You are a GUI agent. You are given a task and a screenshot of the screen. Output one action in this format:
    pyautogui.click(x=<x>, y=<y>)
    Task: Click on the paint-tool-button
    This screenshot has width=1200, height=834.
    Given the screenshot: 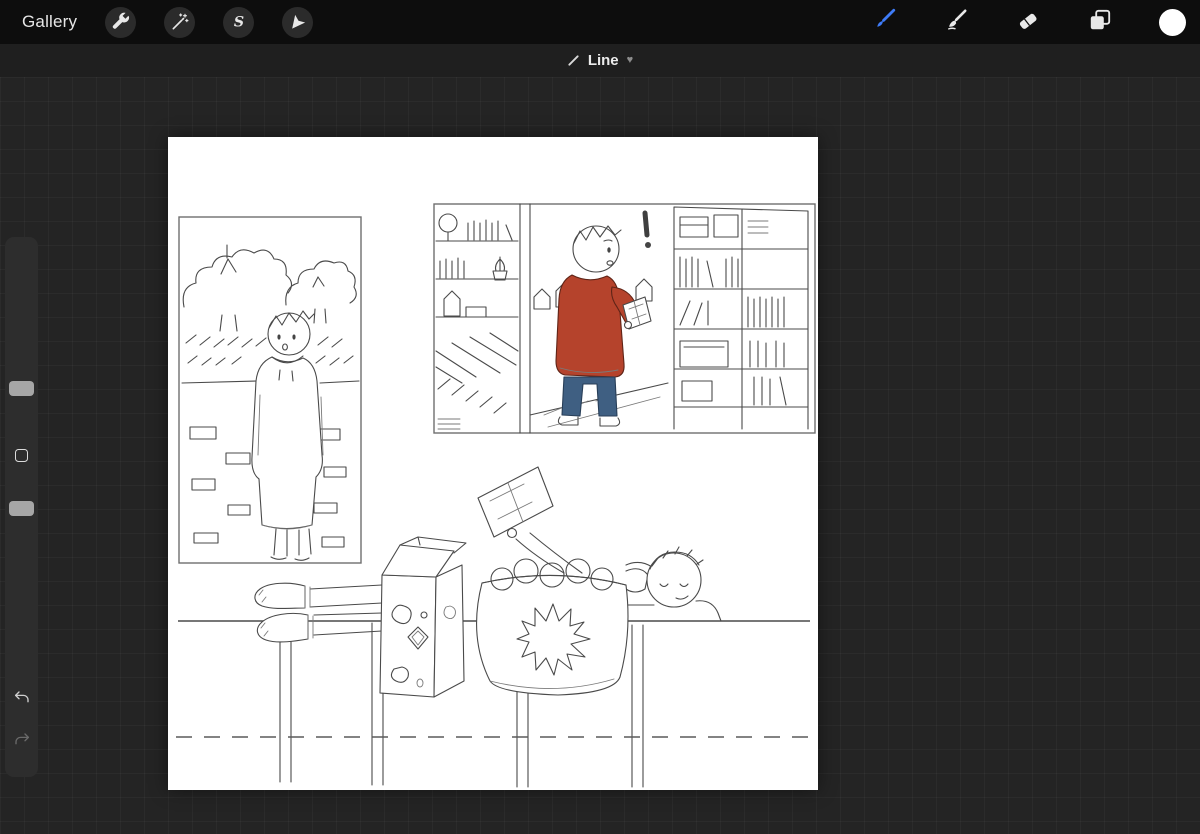 What is the action you would take?
    pyautogui.click(x=884, y=22)
    